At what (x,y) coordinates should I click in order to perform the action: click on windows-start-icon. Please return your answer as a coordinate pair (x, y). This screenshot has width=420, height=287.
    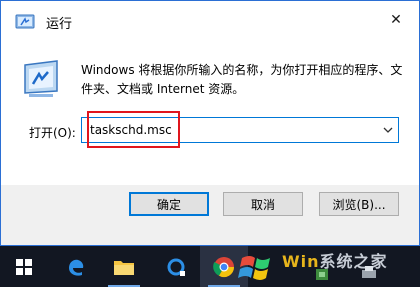
    Looking at the image, I should click on (24, 266).